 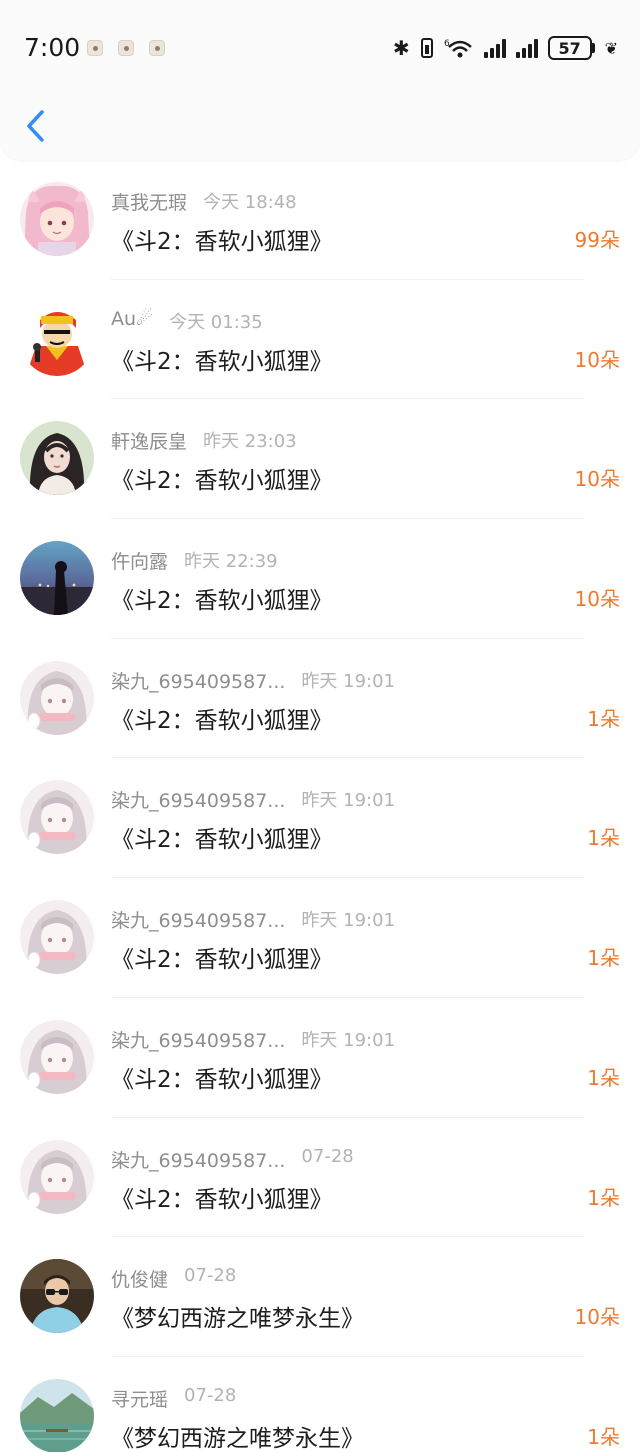 I want to click on user-name: Au☄, so click(x=132, y=319).